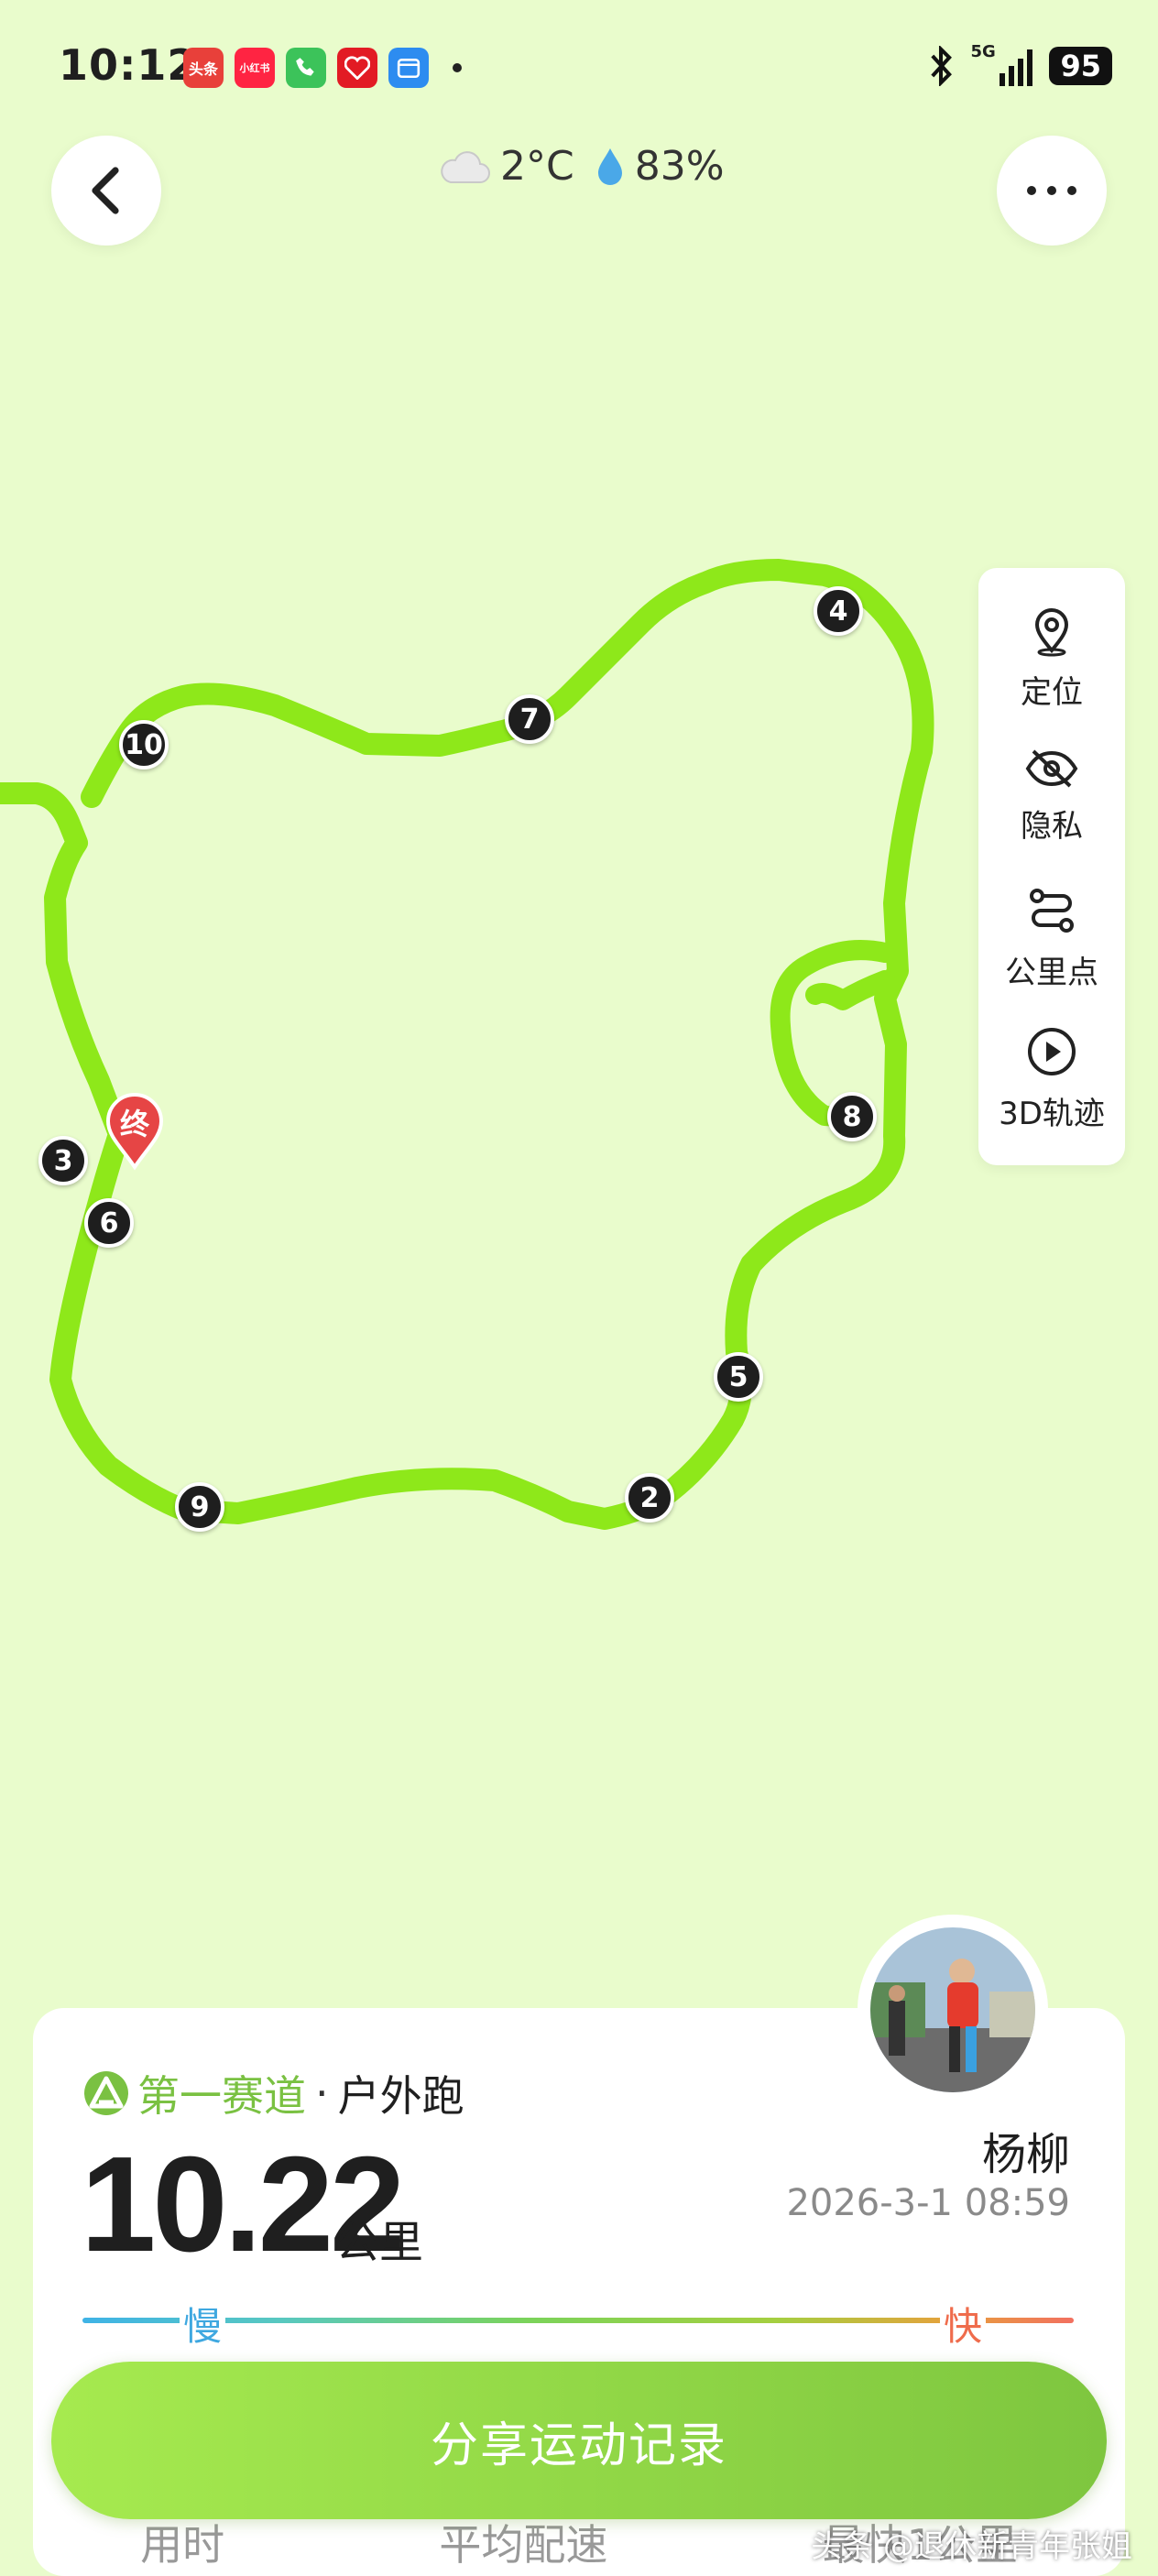 The image size is (1158, 2576). What do you see at coordinates (106, 2093) in the screenshot?
I see `brand-logo-icon` at bounding box center [106, 2093].